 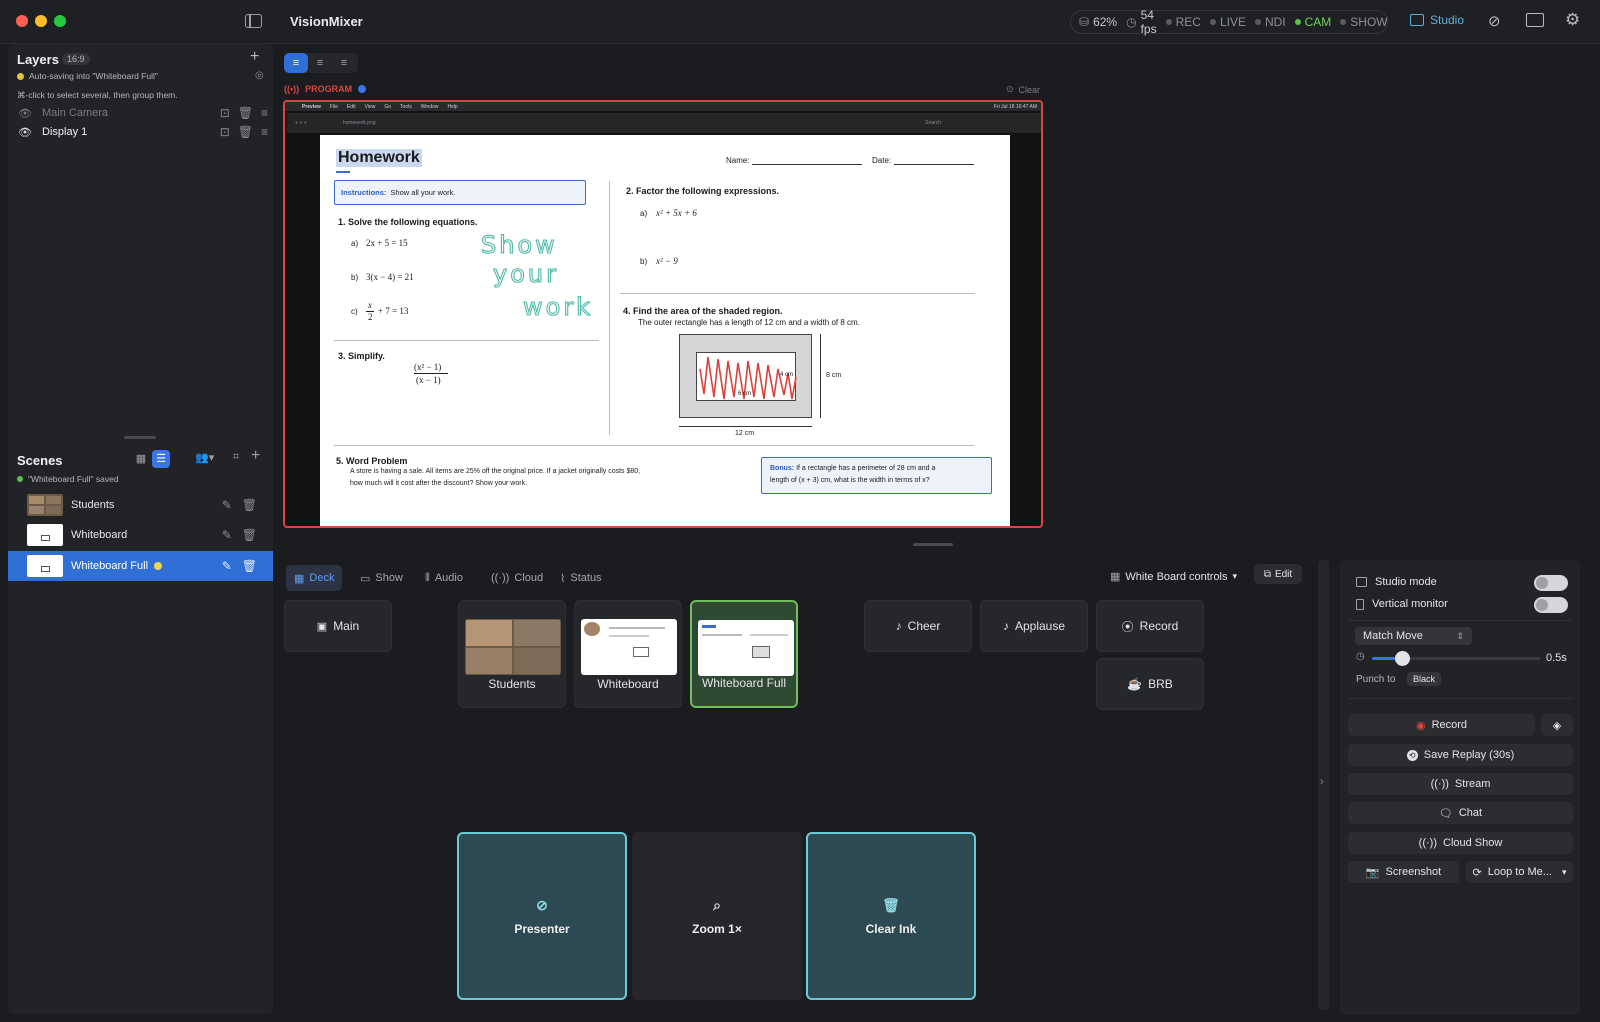 I want to click on tab-status: ⌇ Status, so click(x=581, y=578).